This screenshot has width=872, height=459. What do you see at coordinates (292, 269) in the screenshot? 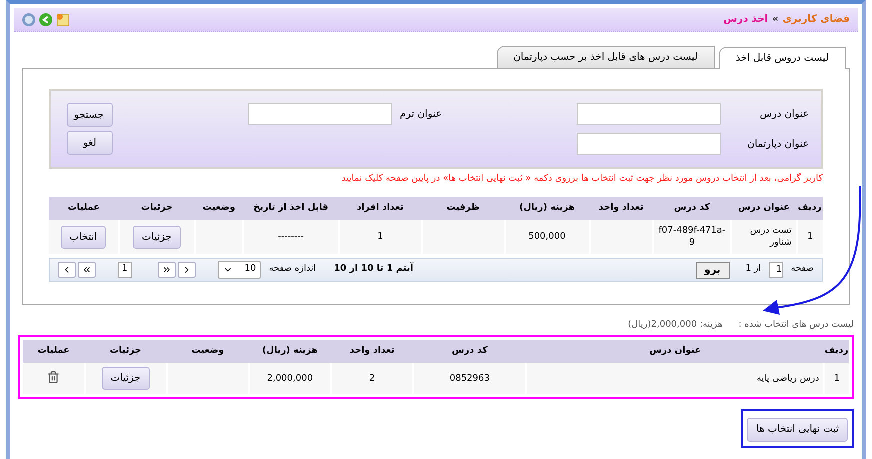
I see `pager-label: اندازه صفحه` at bounding box center [292, 269].